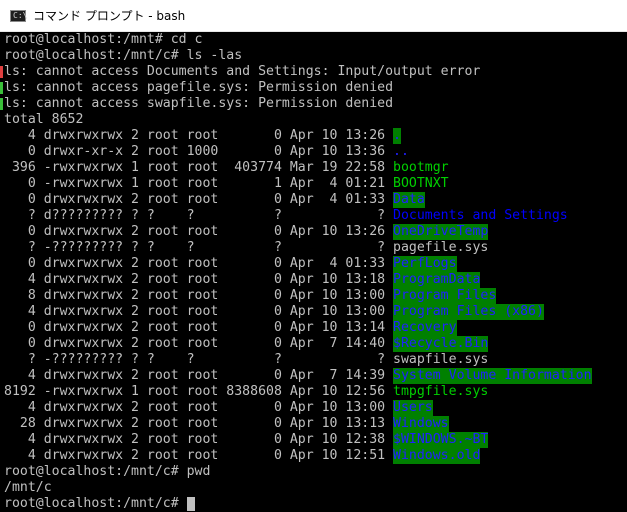 This screenshot has height=512, width=627. Describe the element at coordinates (95, 503) in the screenshot. I see `prompt-text: root@localhost:/mnt/c#` at that location.